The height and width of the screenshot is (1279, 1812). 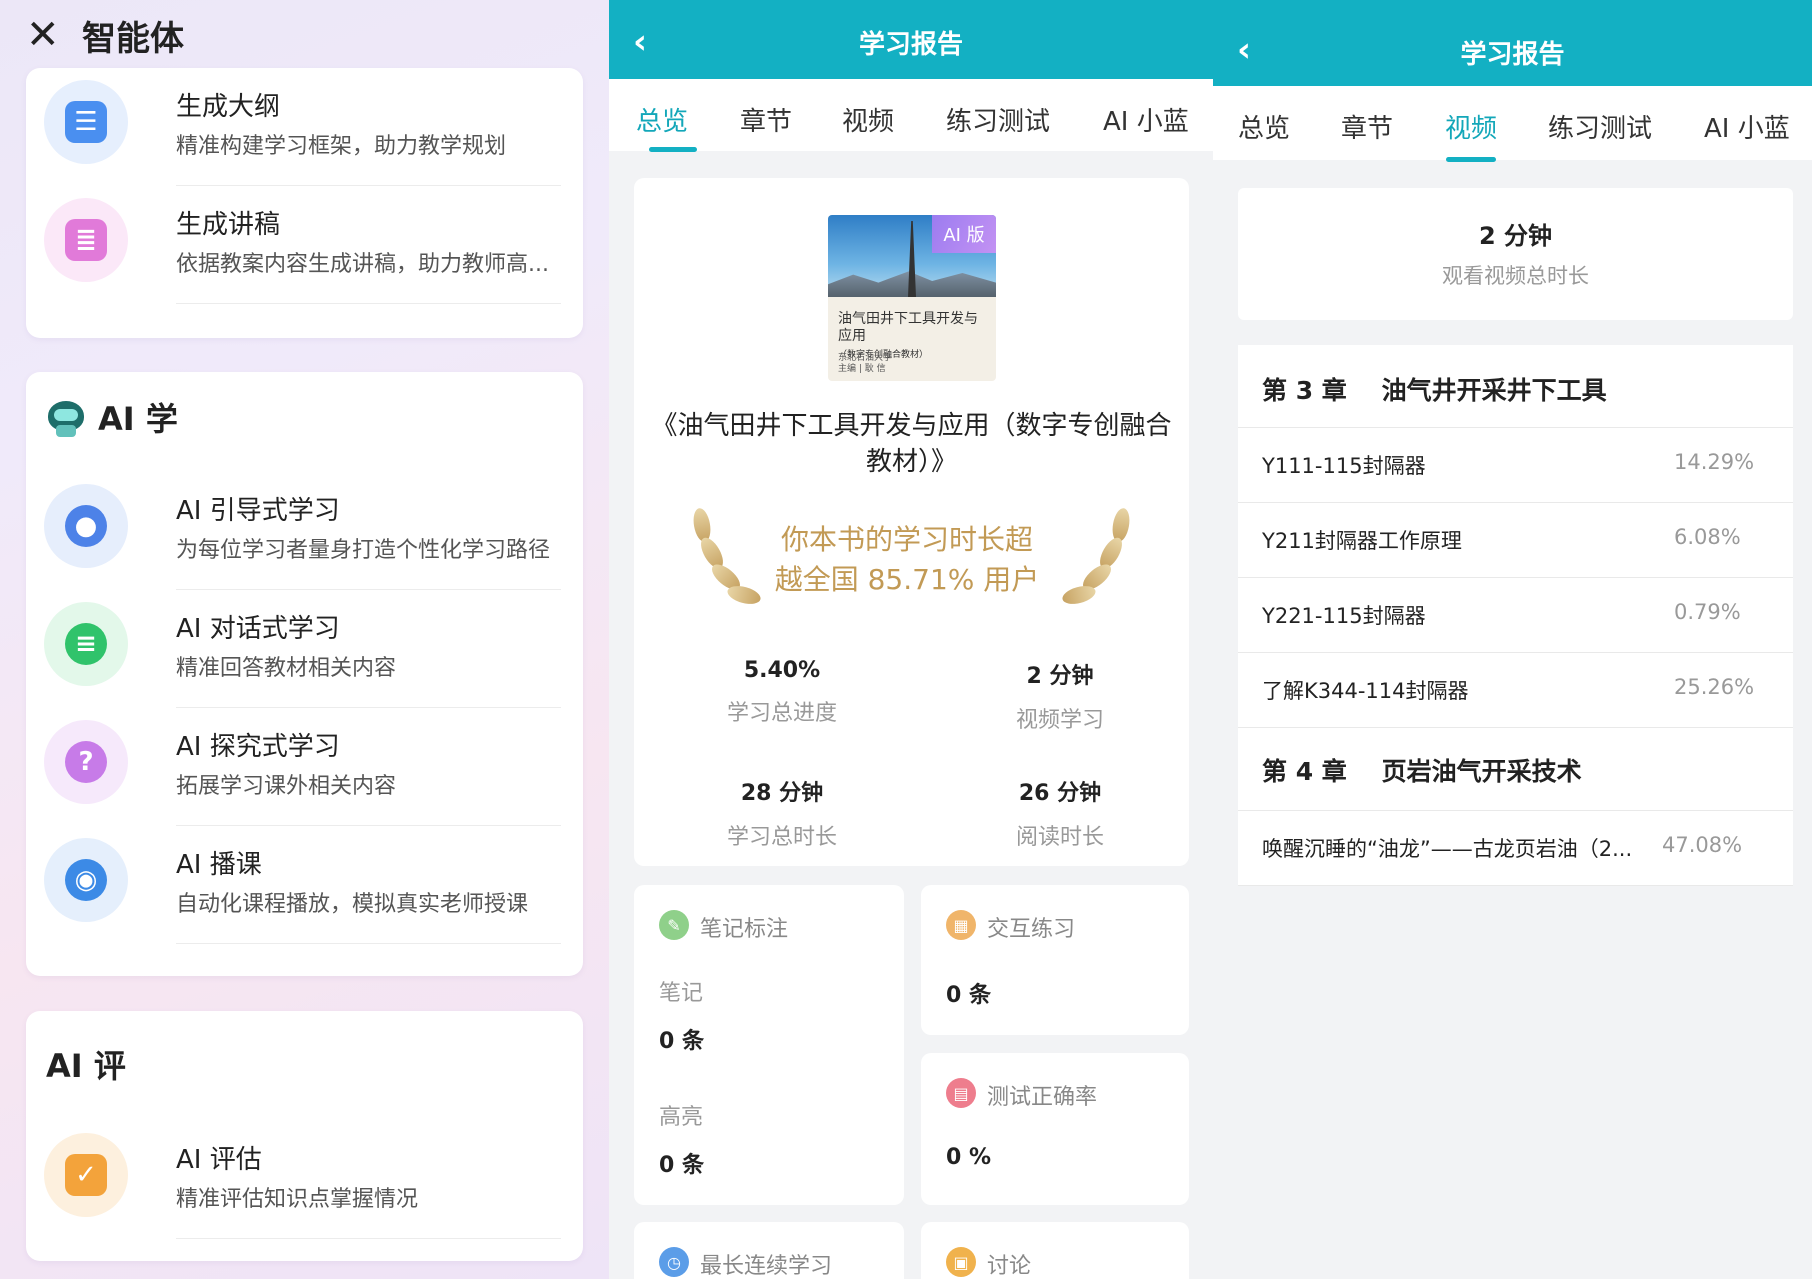 I want to click on video-row: Y211封隔器工作原理 6.08%, so click(x=1515, y=540).